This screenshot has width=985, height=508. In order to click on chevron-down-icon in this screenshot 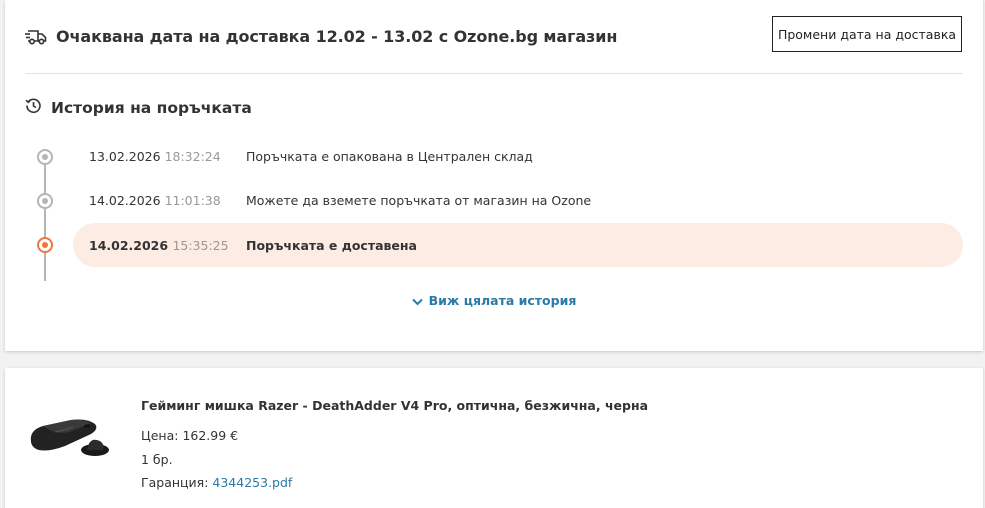, I will do `click(417, 300)`.